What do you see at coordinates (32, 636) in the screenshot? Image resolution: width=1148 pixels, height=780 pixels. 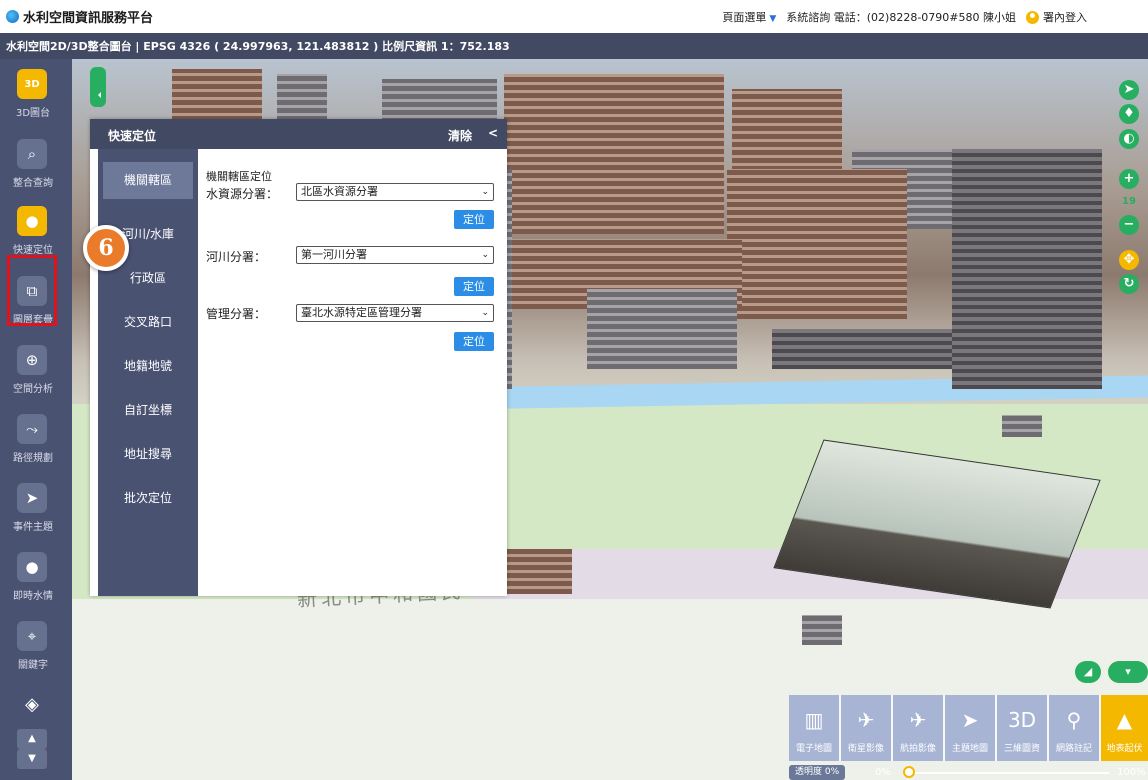 I see `keyword-icon: ⌖` at bounding box center [32, 636].